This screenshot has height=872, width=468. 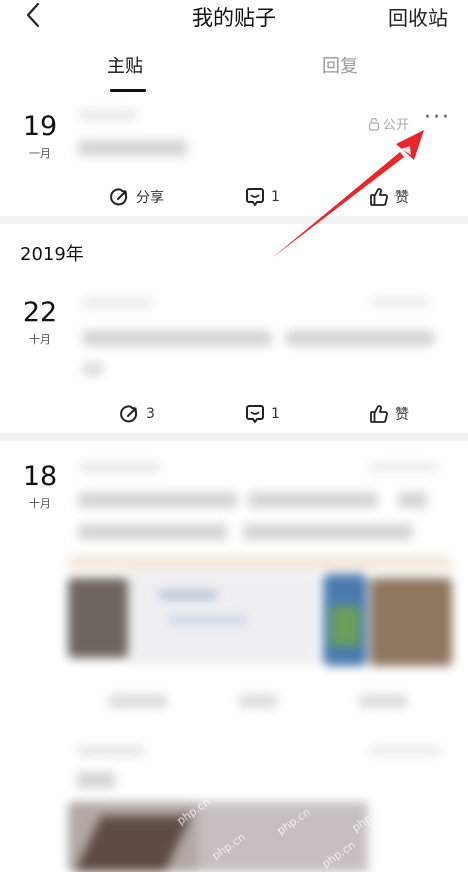 I want to click on more-options-button: ···, so click(x=437, y=117).